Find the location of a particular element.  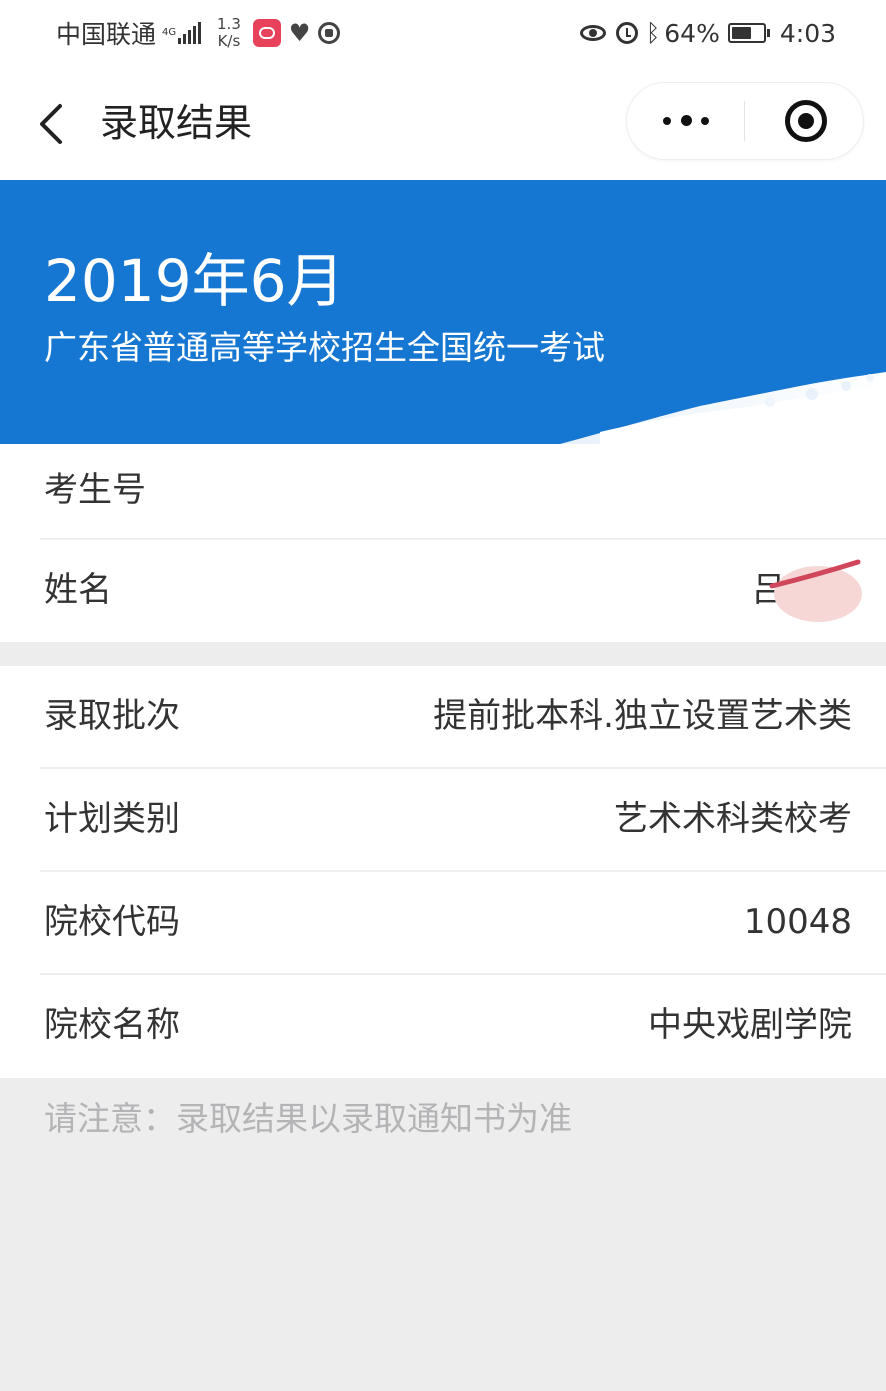

capsule-divider is located at coordinates (744, 121).